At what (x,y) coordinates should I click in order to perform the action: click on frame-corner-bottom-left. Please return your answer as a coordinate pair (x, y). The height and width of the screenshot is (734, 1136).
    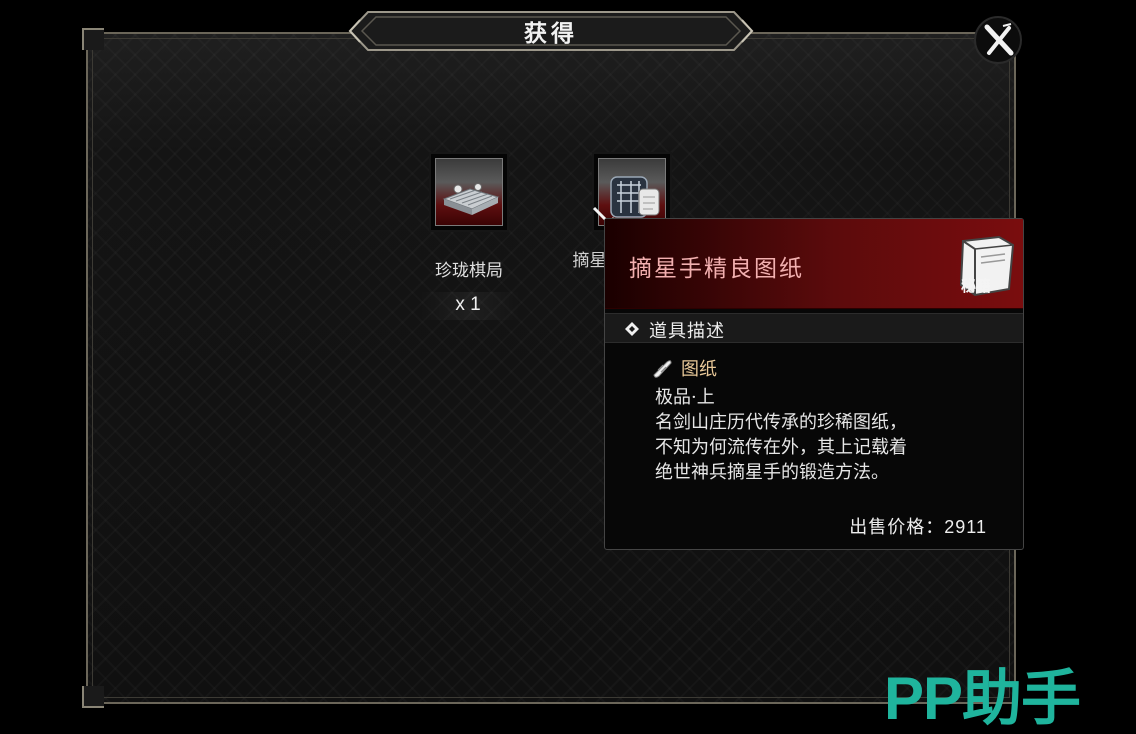
    Looking at the image, I should click on (93, 697).